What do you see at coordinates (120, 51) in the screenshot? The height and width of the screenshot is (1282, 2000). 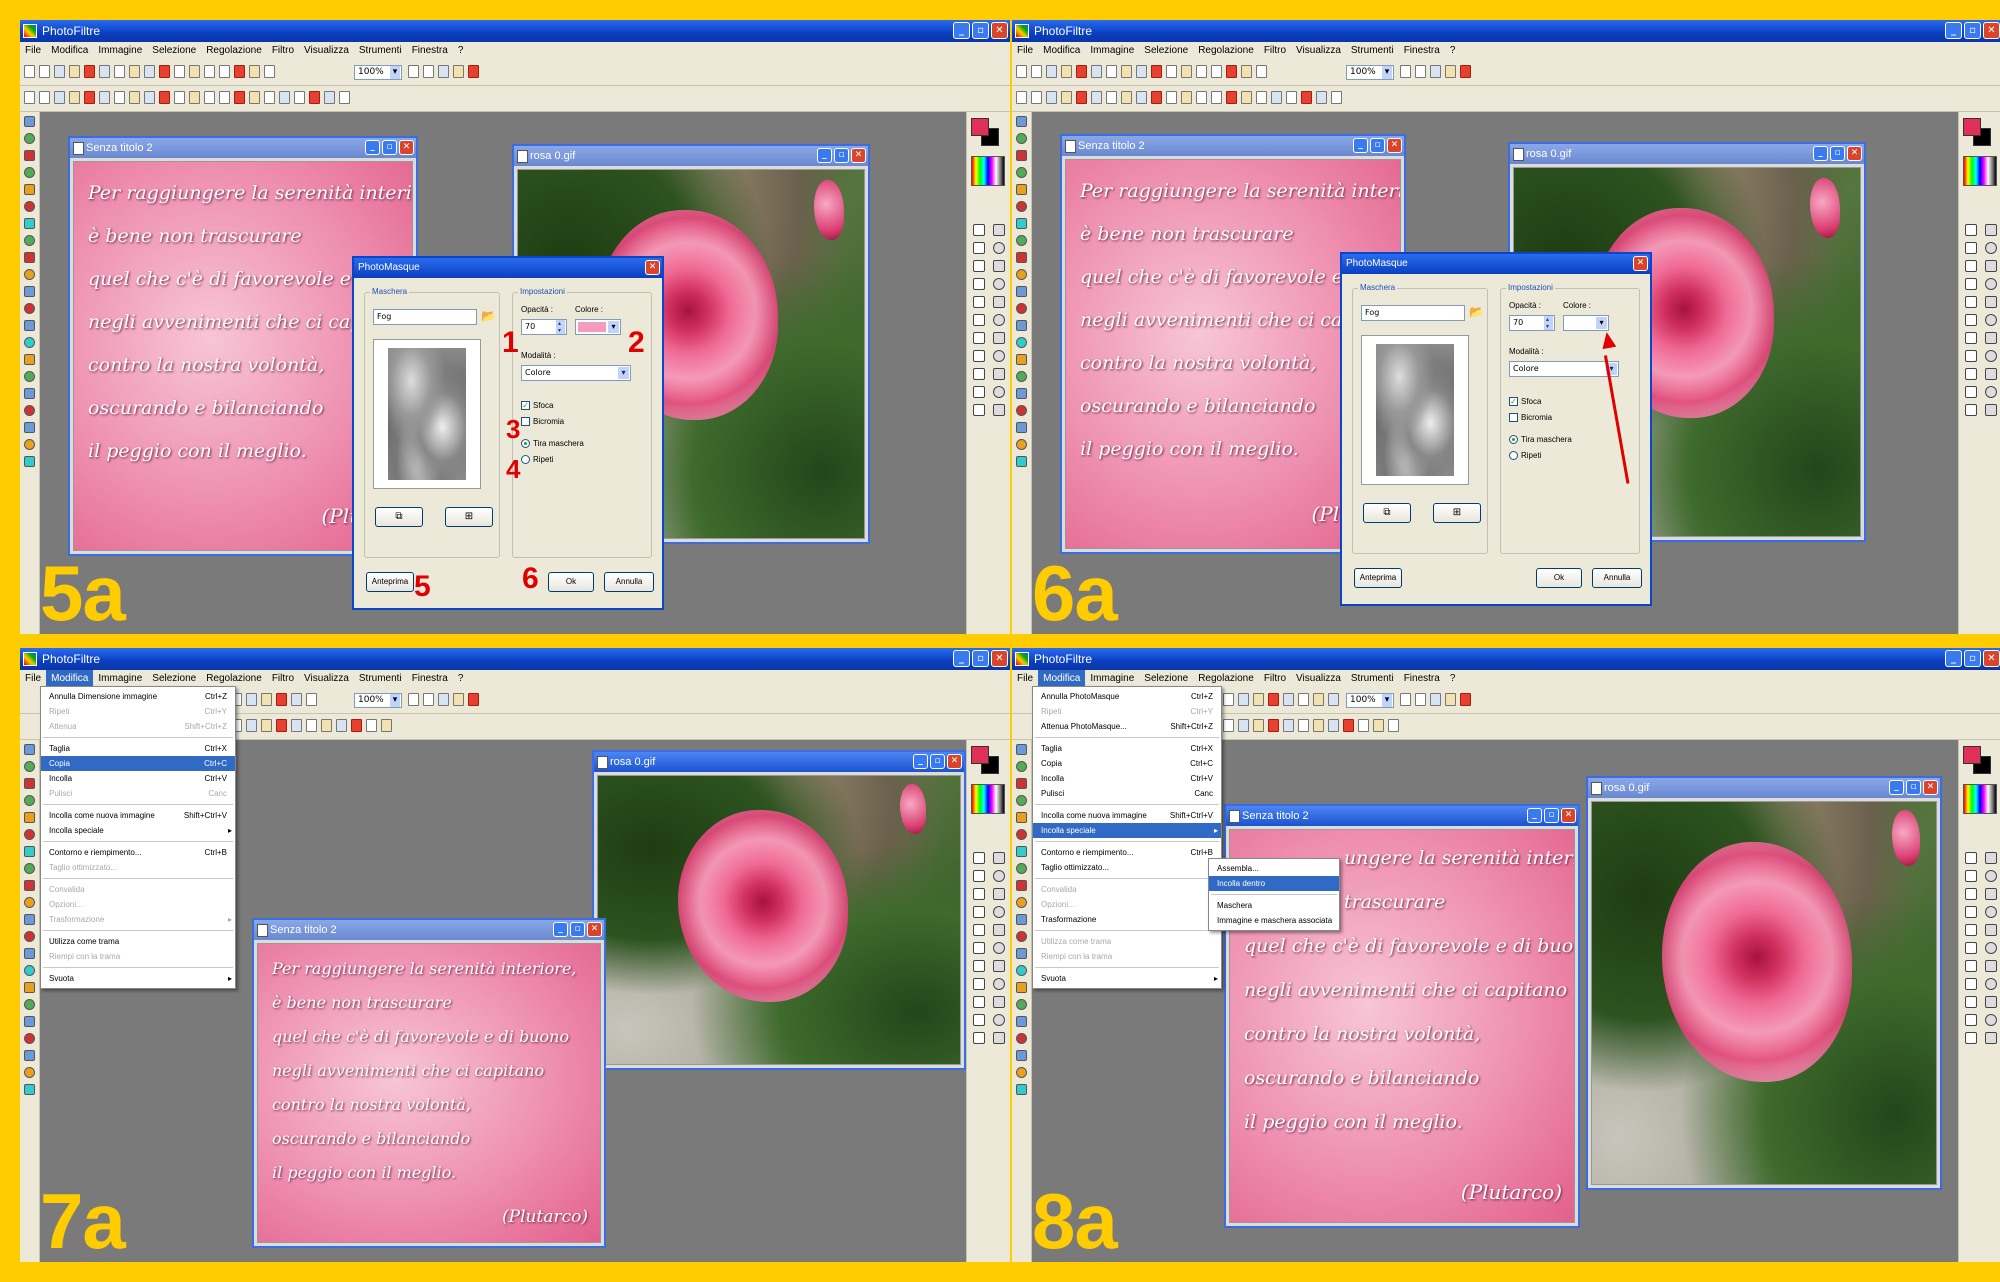 I see `menu-immagine: Immagine` at bounding box center [120, 51].